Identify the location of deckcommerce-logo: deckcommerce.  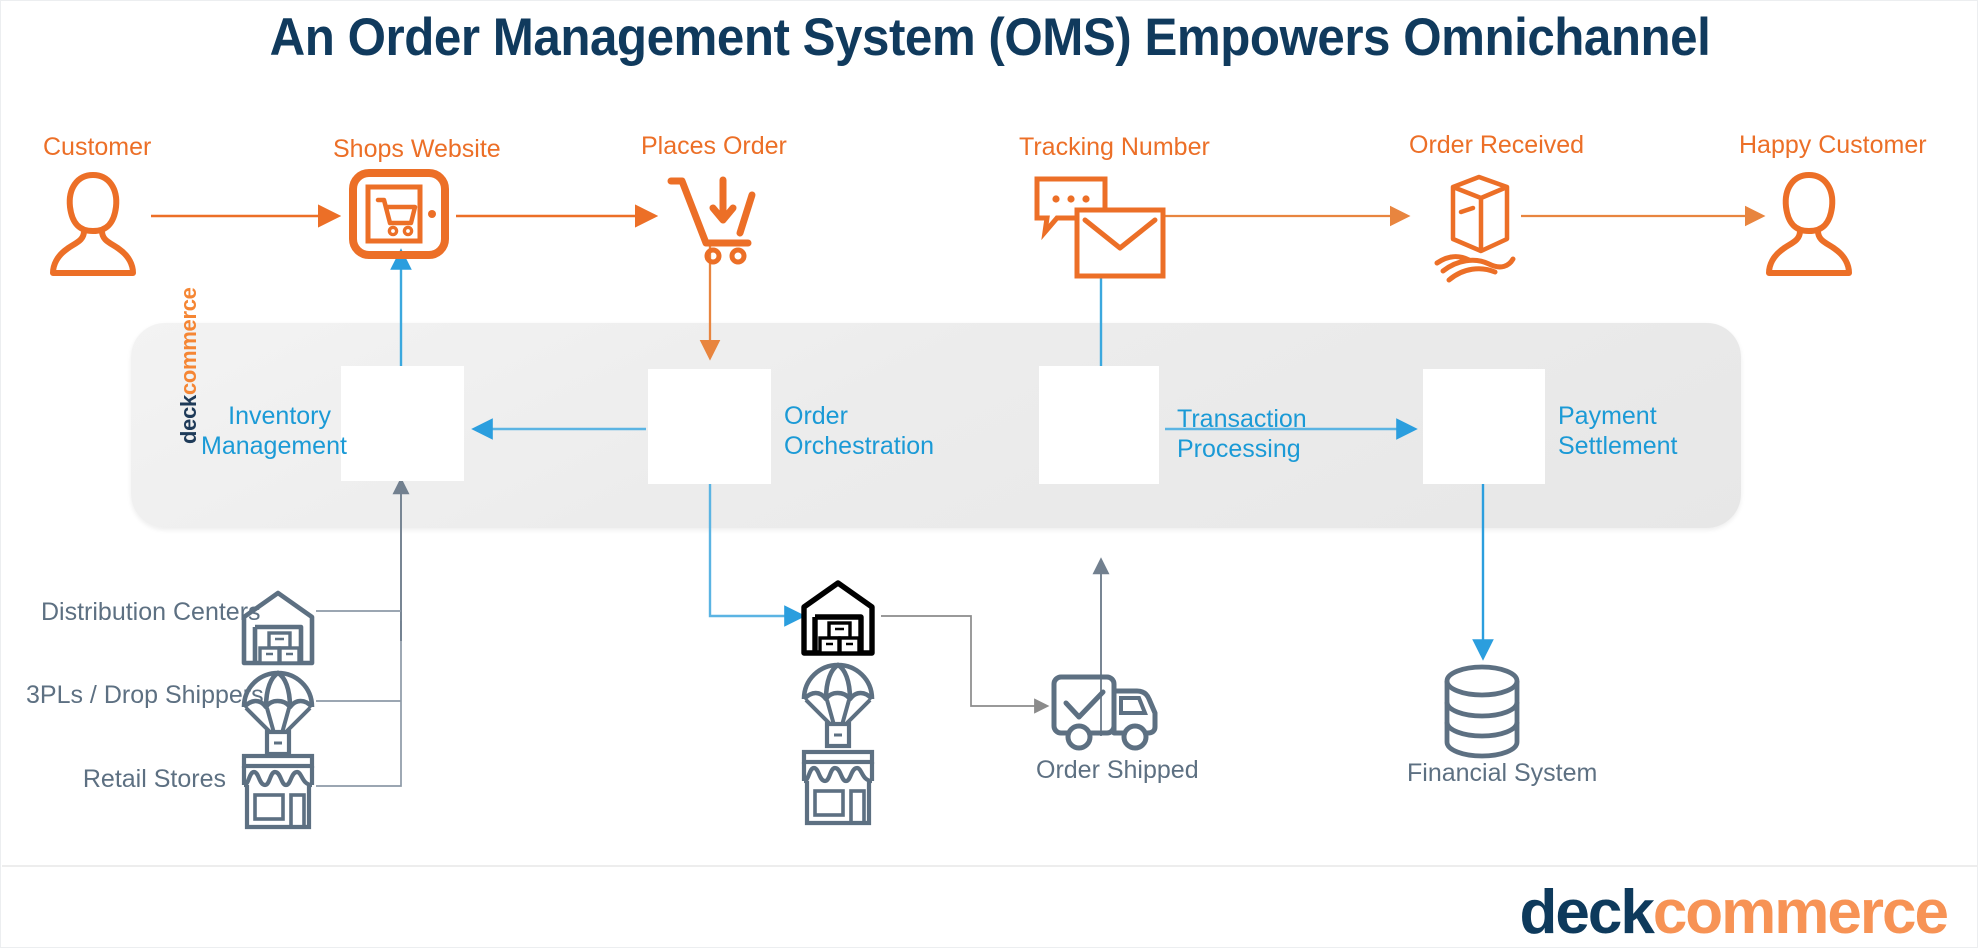
(1734, 912).